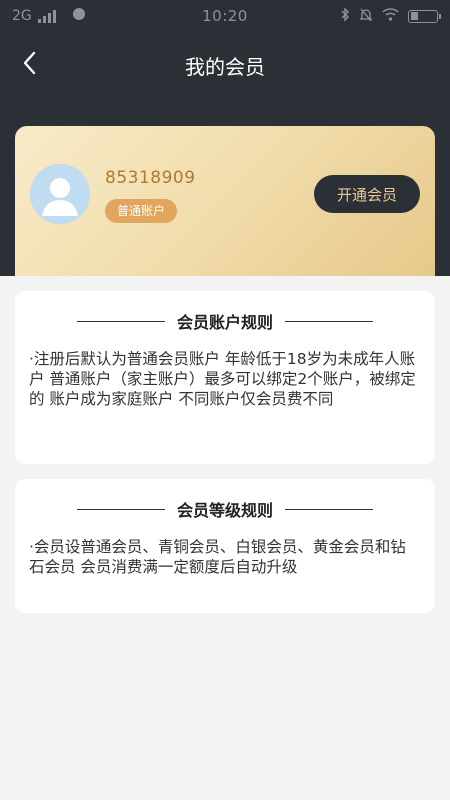 This screenshot has height=800, width=450. What do you see at coordinates (150, 178) in the screenshot?
I see `user-id: 85318909` at bounding box center [150, 178].